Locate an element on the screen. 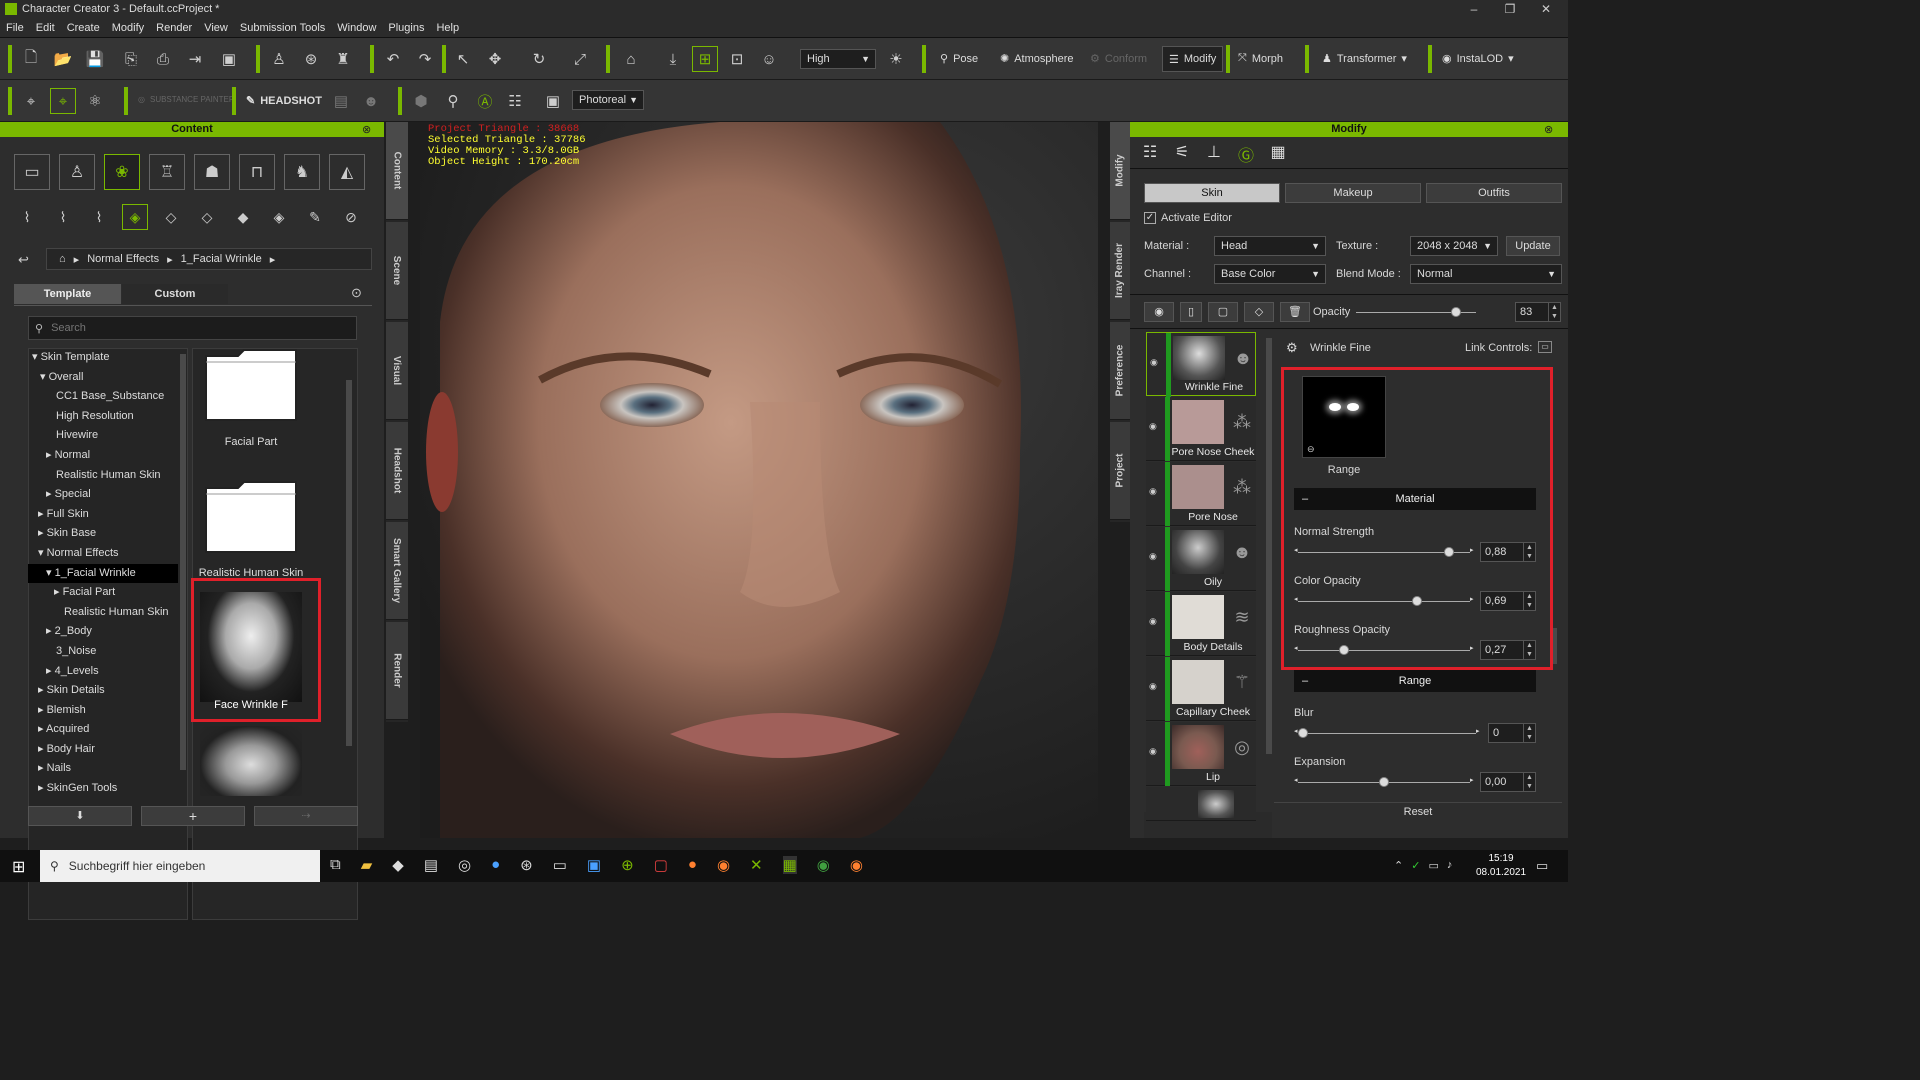  tree-item: ▾ Normal Effects is located at coordinates (103, 554).